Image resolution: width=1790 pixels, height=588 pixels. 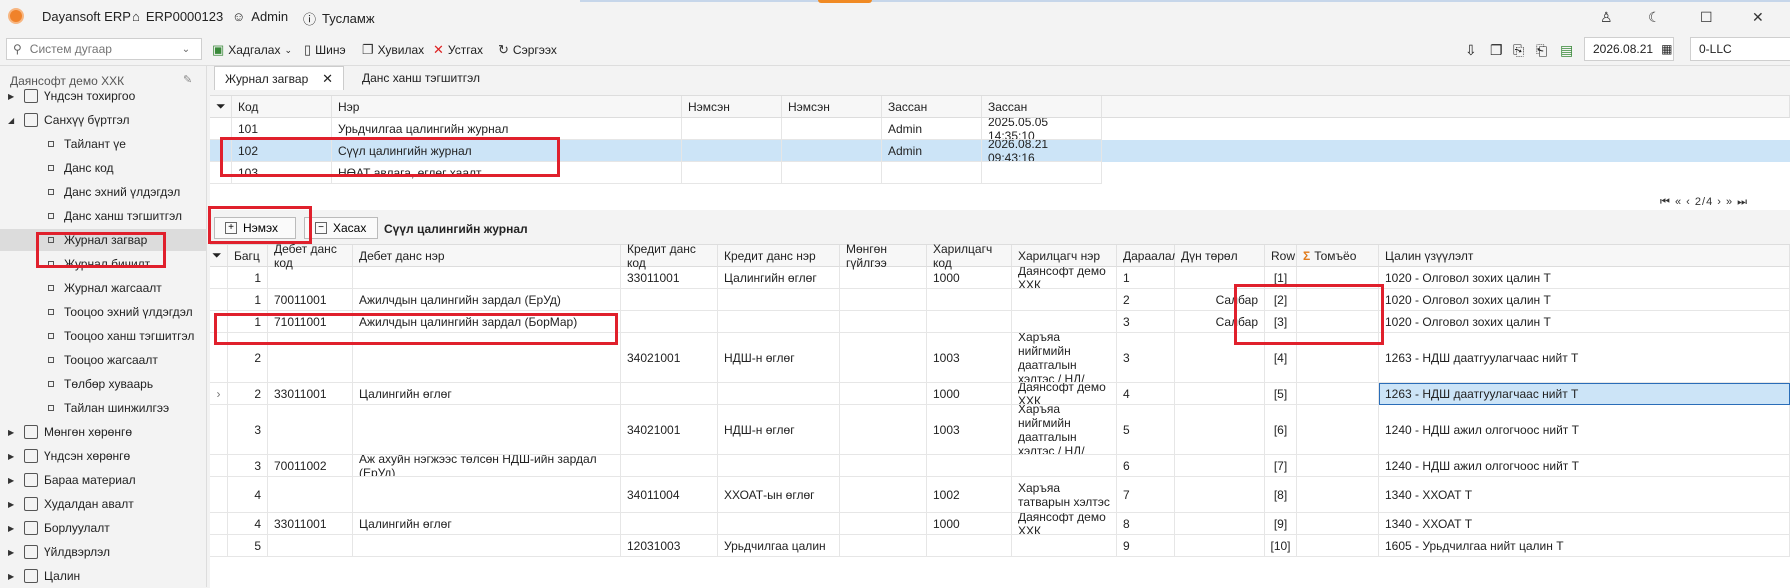 What do you see at coordinates (282, 129) in the screenshot?
I see `grid1-cell: 101` at bounding box center [282, 129].